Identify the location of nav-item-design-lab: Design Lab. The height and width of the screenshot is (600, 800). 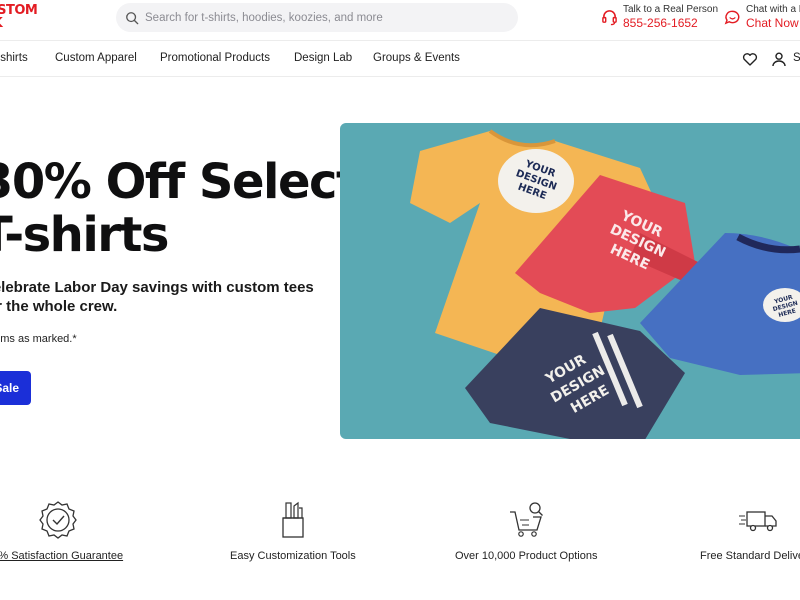
(323, 58).